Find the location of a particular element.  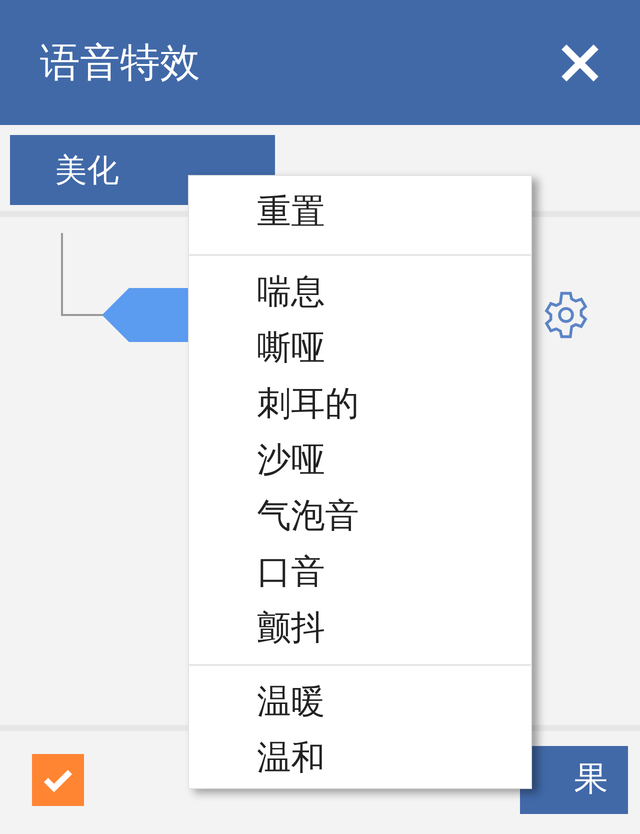

window-title: 语音特效 is located at coordinates (120, 63).